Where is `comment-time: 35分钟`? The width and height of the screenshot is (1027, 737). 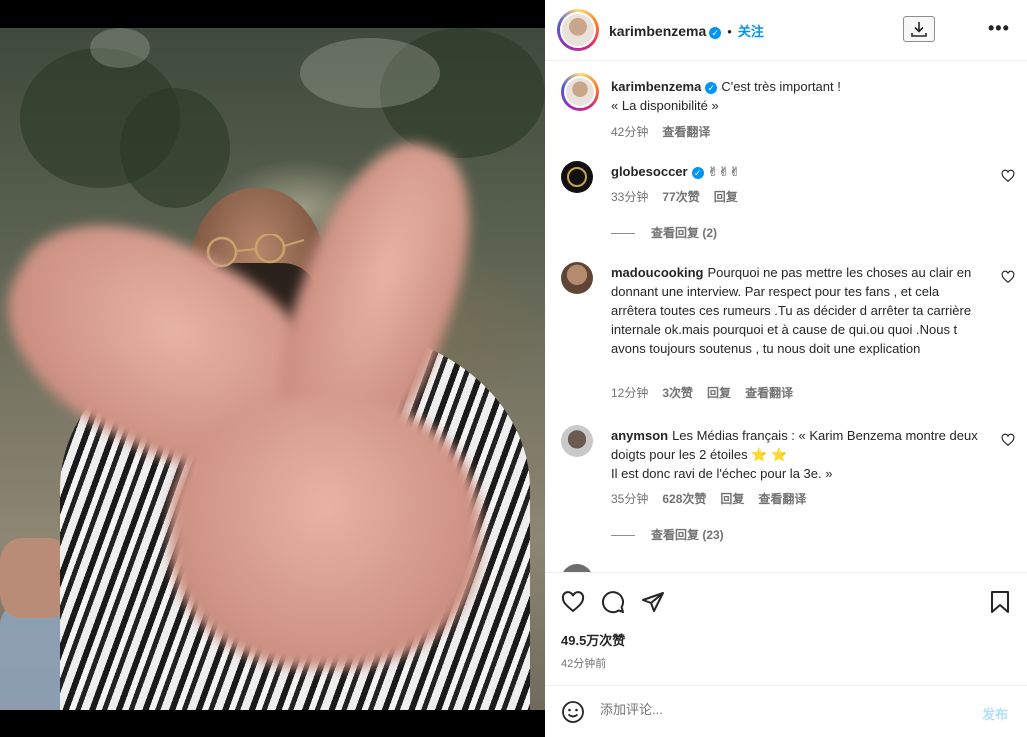 comment-time: 35分钟 is located at coordinates (630, 499).